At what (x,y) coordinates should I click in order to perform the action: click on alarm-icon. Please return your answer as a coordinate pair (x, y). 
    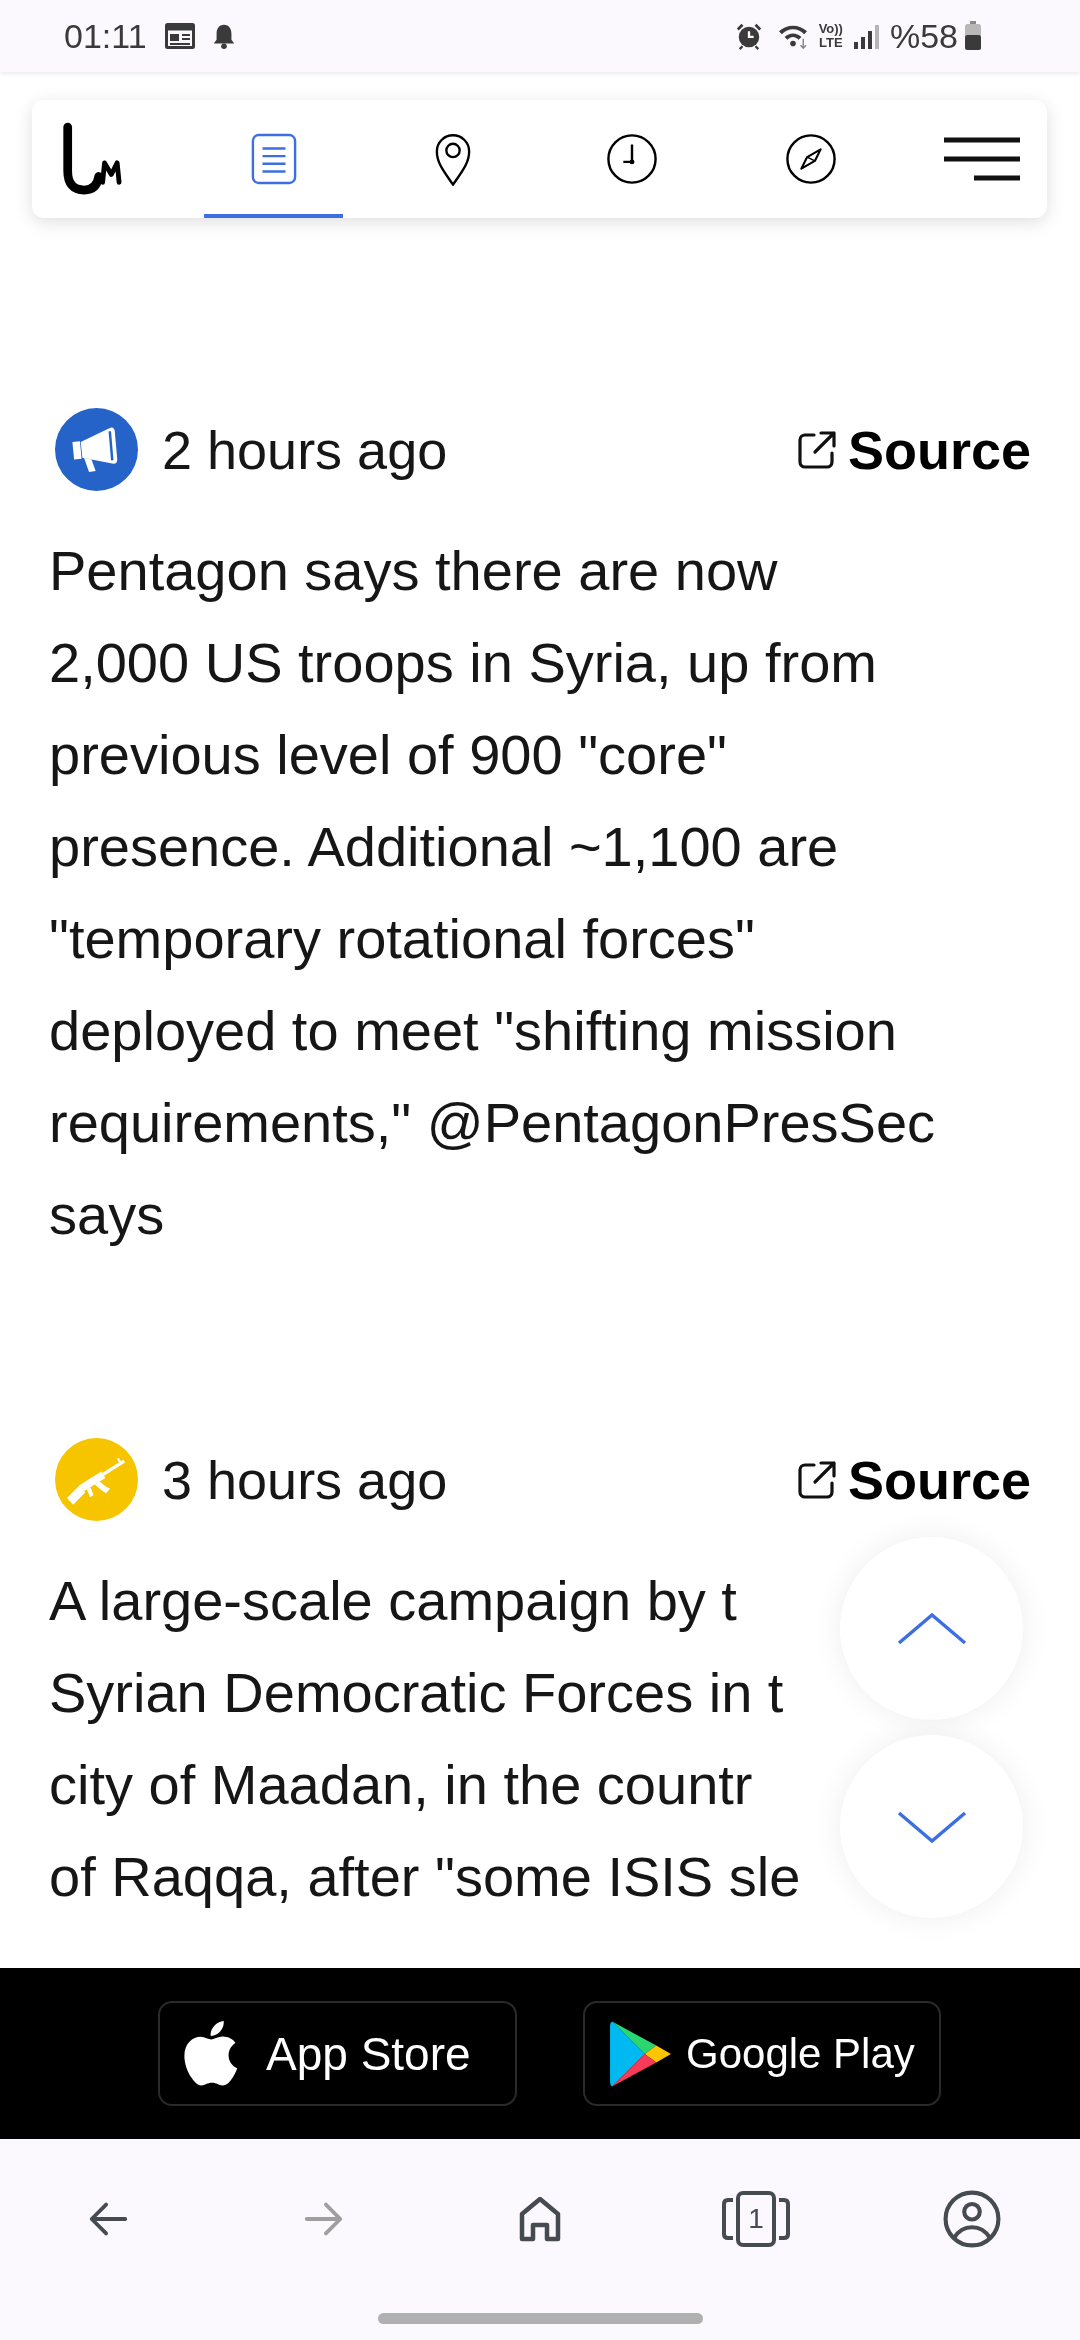
    Looking at the image, I should click on (748, 36).